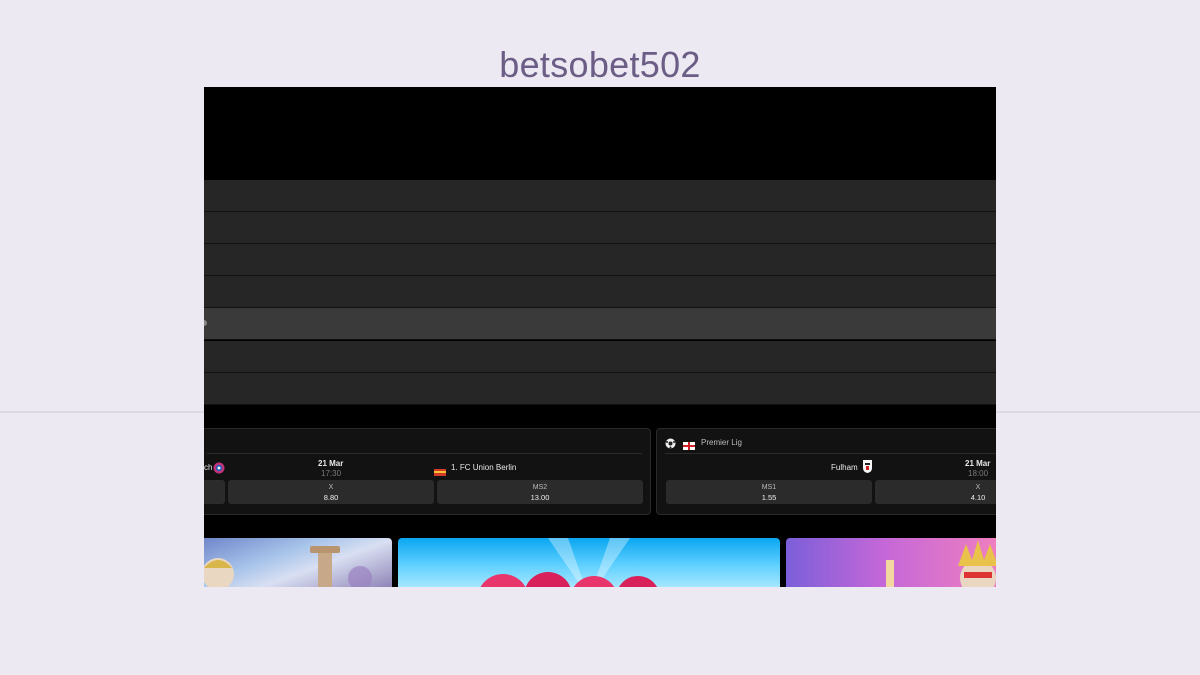 Image resolution: width=1200 pixels, height=675 pixels. Describe the element at coordinates (219, 470) in the screenshot. I see `bayern-logo-icon` at that location.